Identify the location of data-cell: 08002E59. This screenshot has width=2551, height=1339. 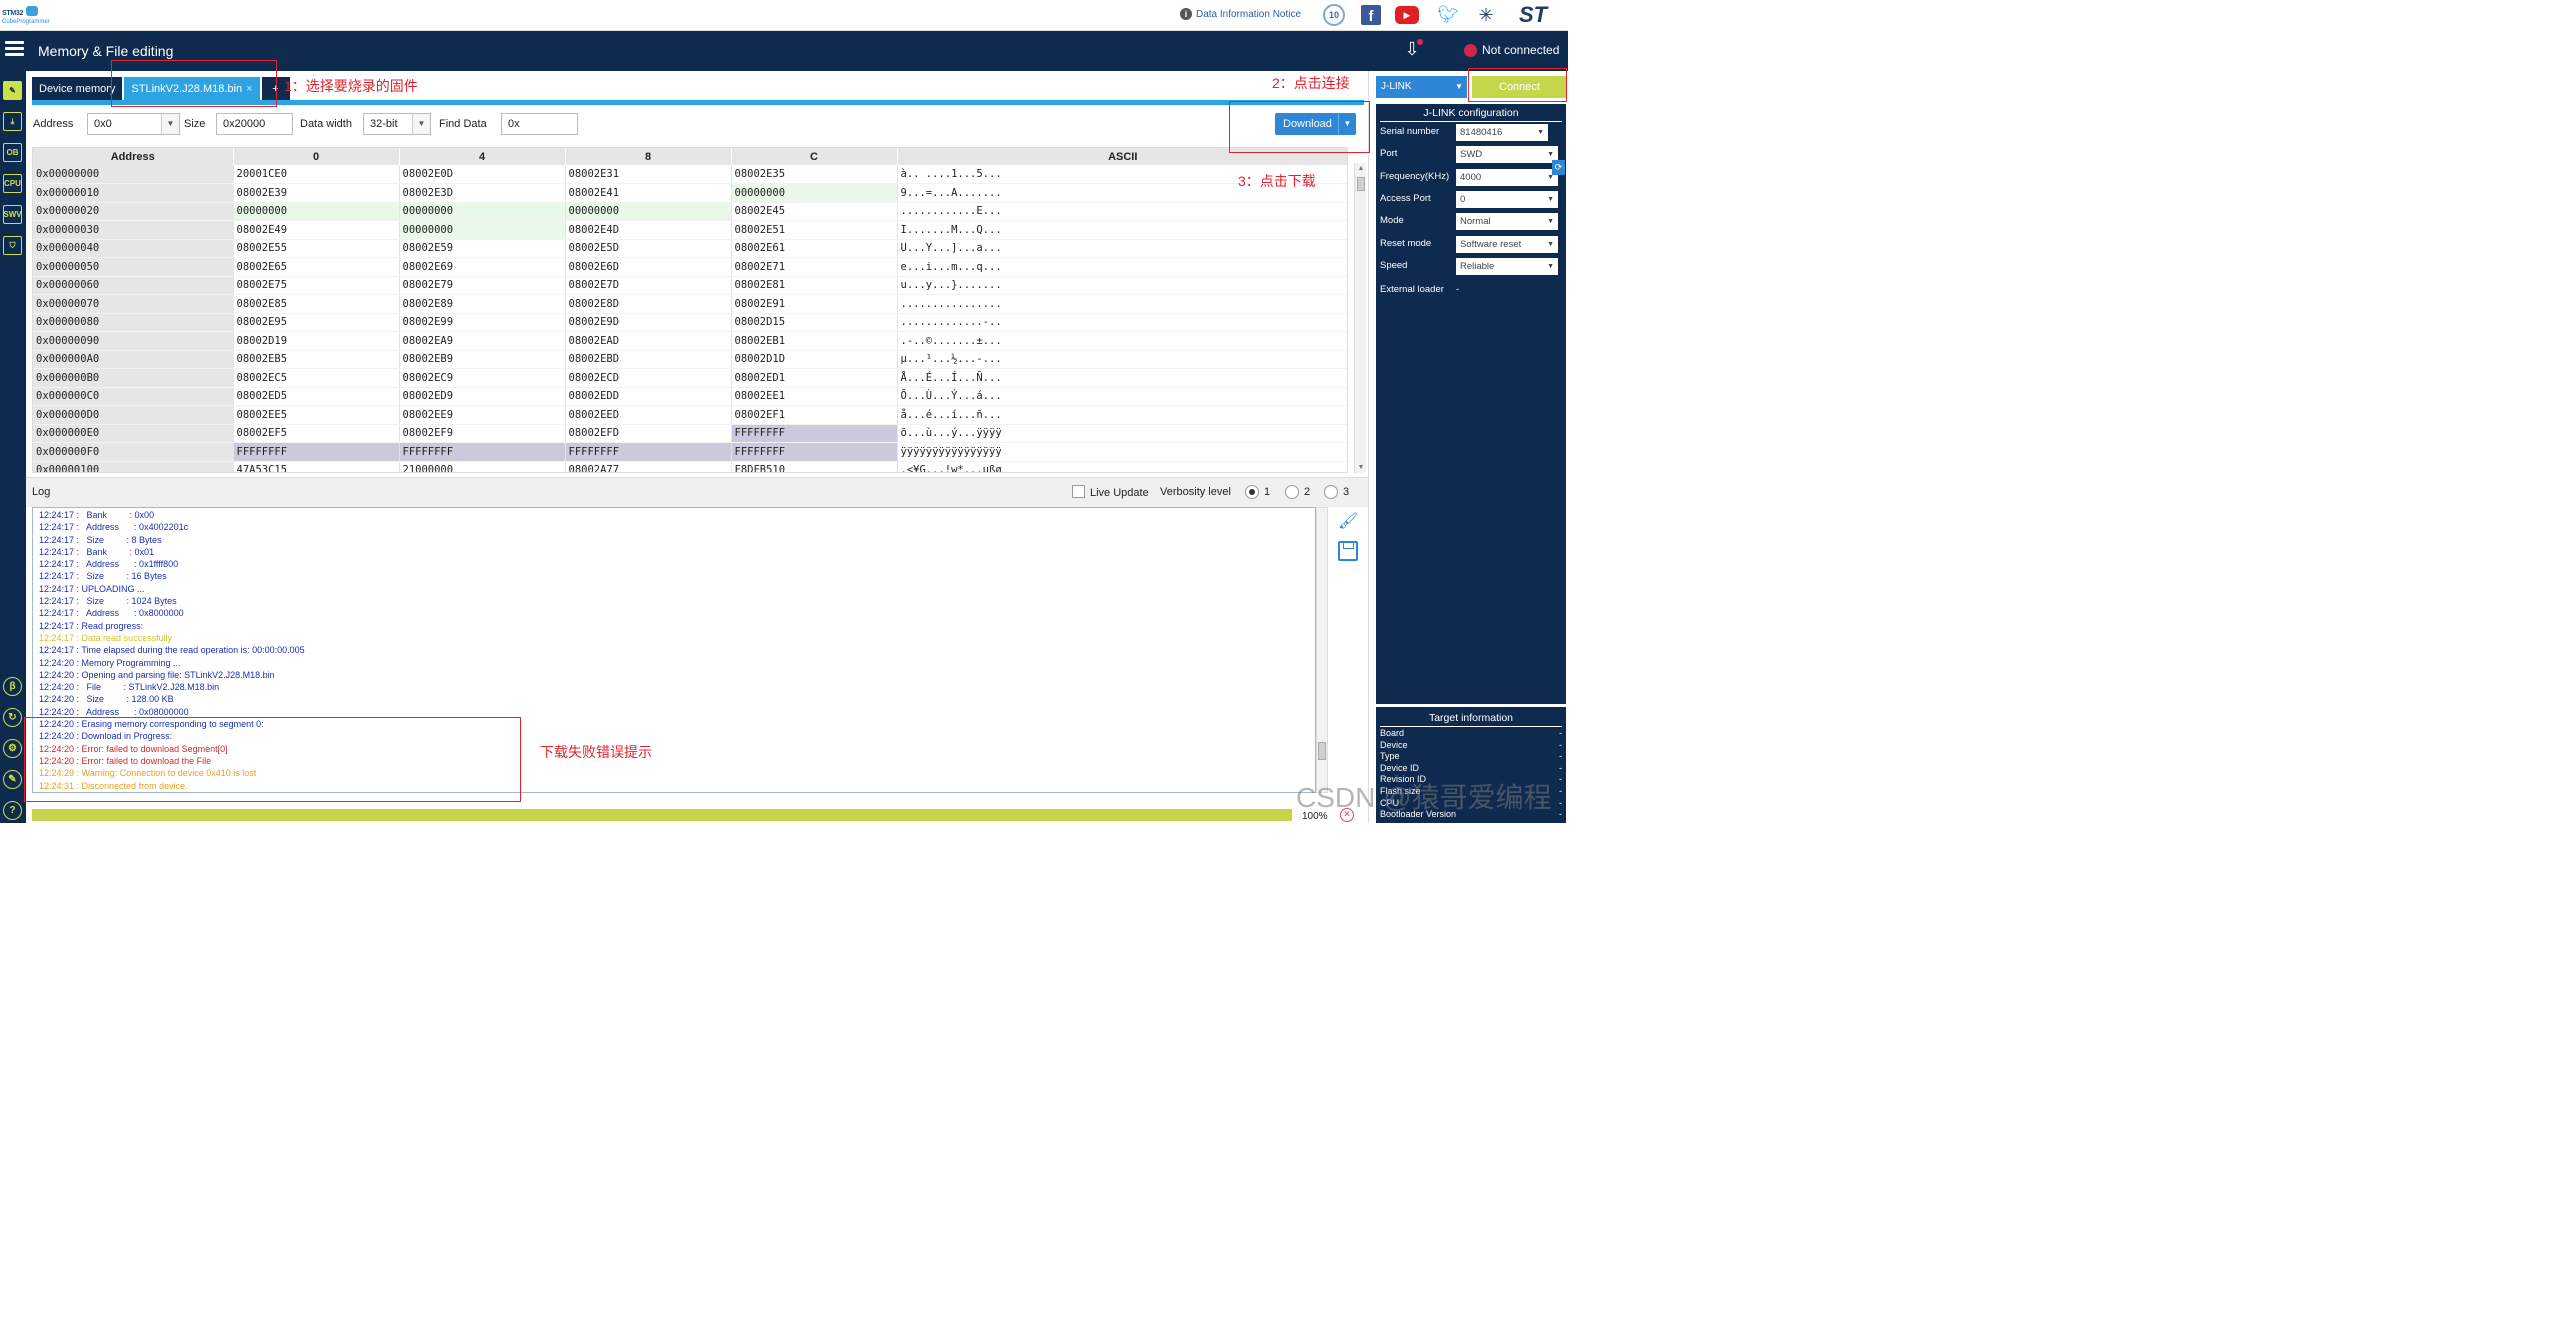
(482, 248).